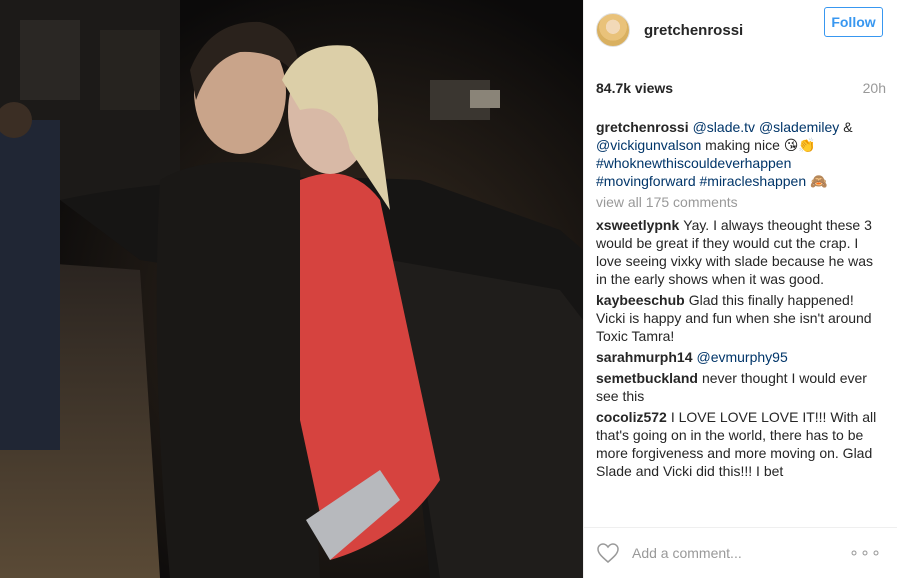 The width and height of the screenshot is (897, 578). I want to click on mention-link: @slade.tv, so click(724, 127).